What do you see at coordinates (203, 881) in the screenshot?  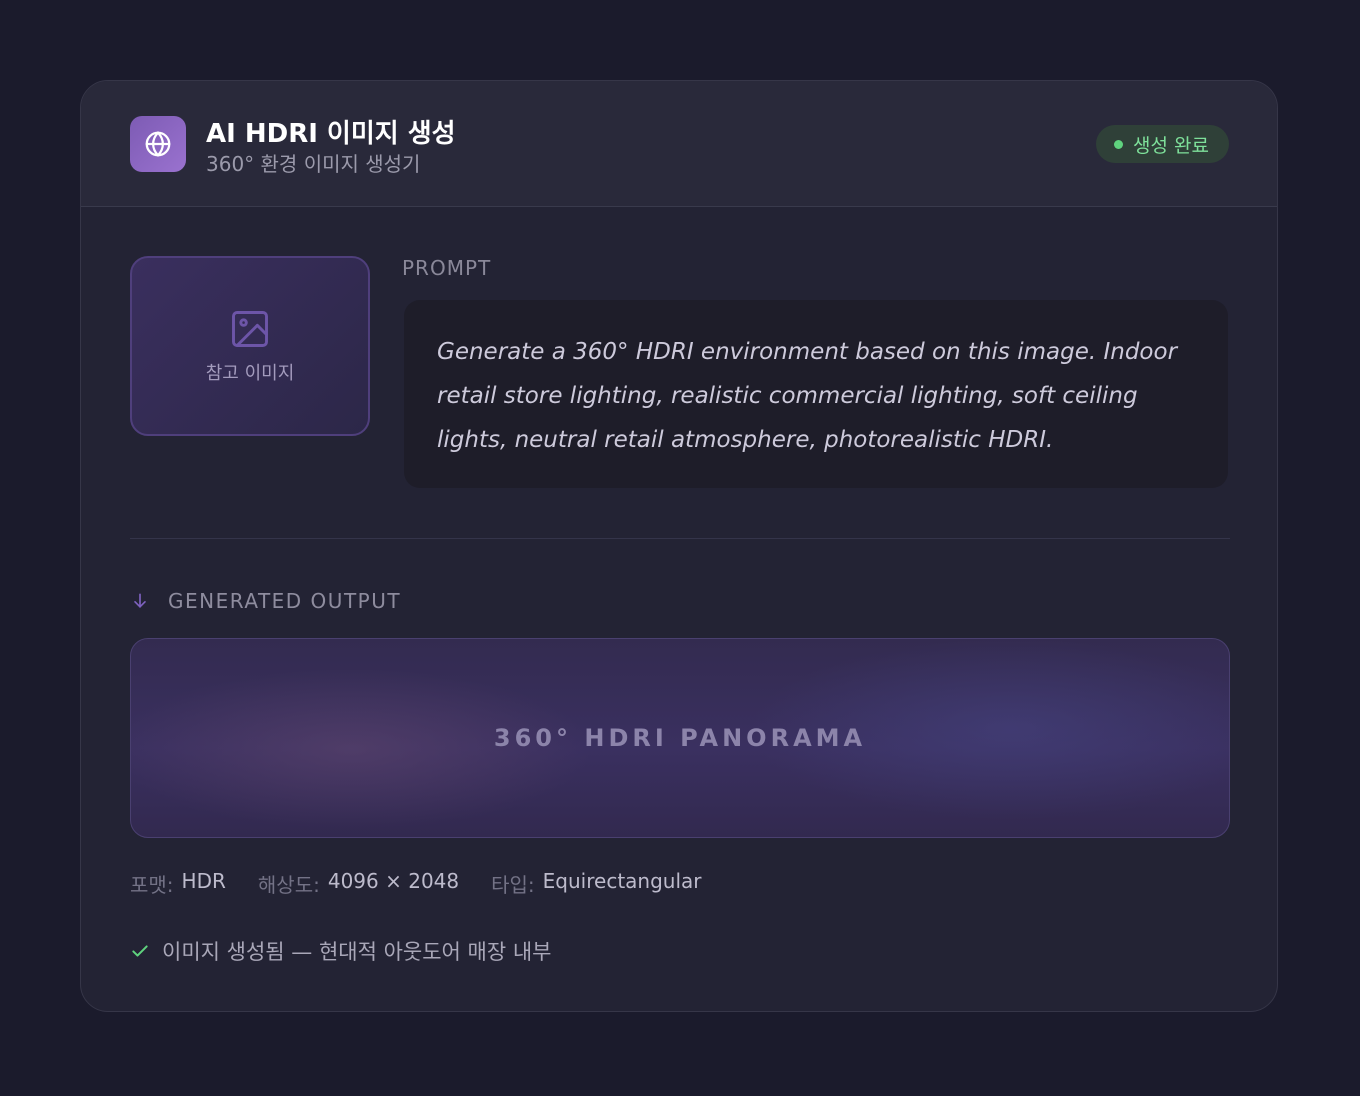 I see `meta-format-value: HDR` at bounding box center [203, 881].